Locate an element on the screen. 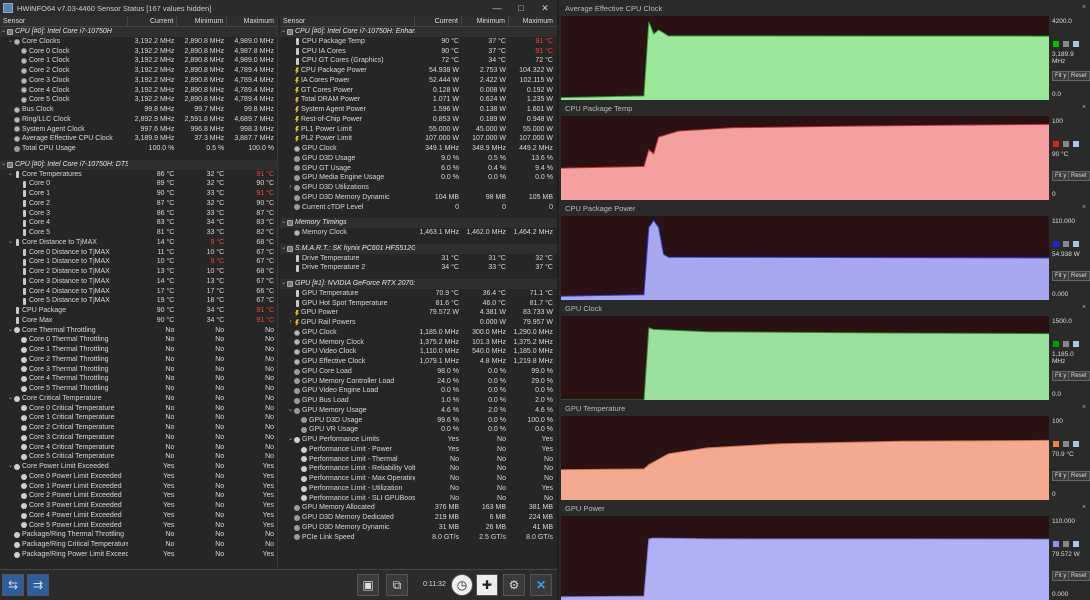 This screenshot has width=1090, height=600. sensor-row: Core 0 Thermal Throttling No No No is located at coordinates (138, 340).